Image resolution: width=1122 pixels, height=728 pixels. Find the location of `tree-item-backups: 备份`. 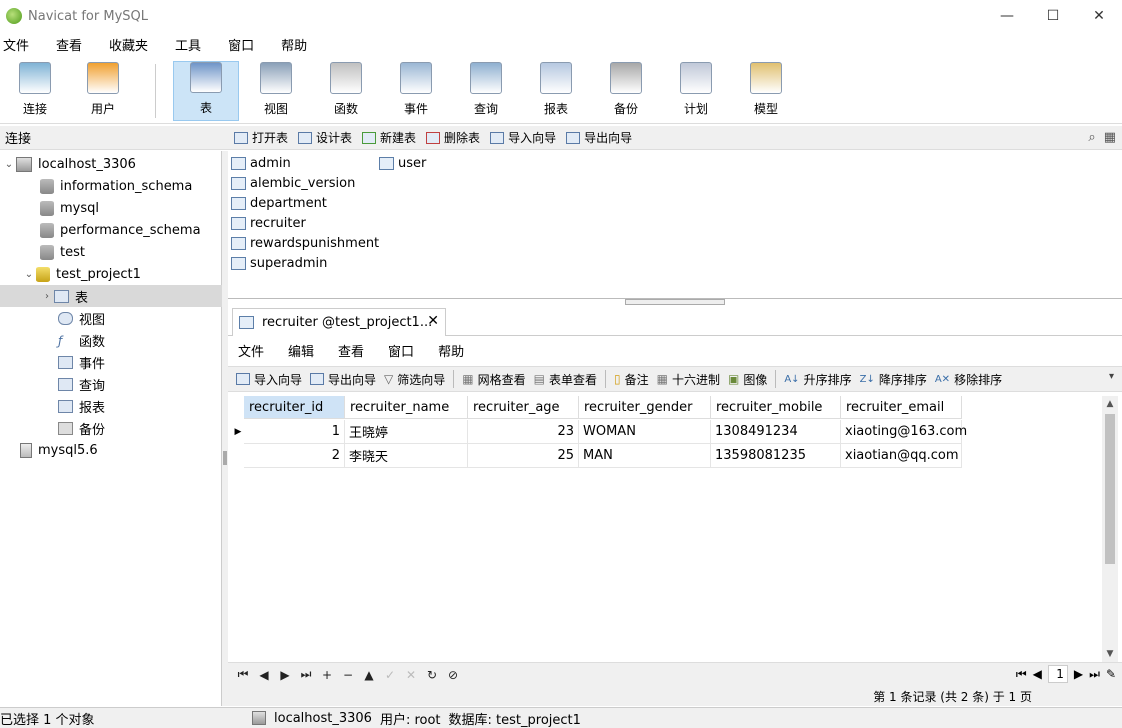

tree-item-backups: 备份 is located at coordinates (81, 428).